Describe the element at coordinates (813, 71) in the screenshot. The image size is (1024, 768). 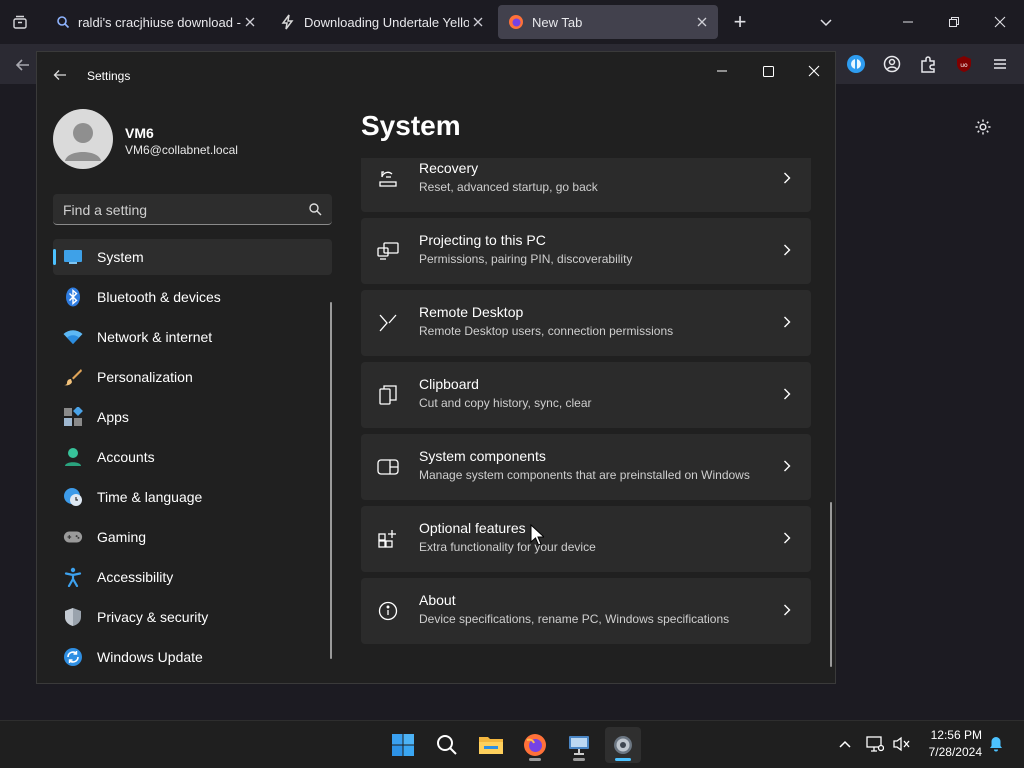
I see `close-icon` at that location.